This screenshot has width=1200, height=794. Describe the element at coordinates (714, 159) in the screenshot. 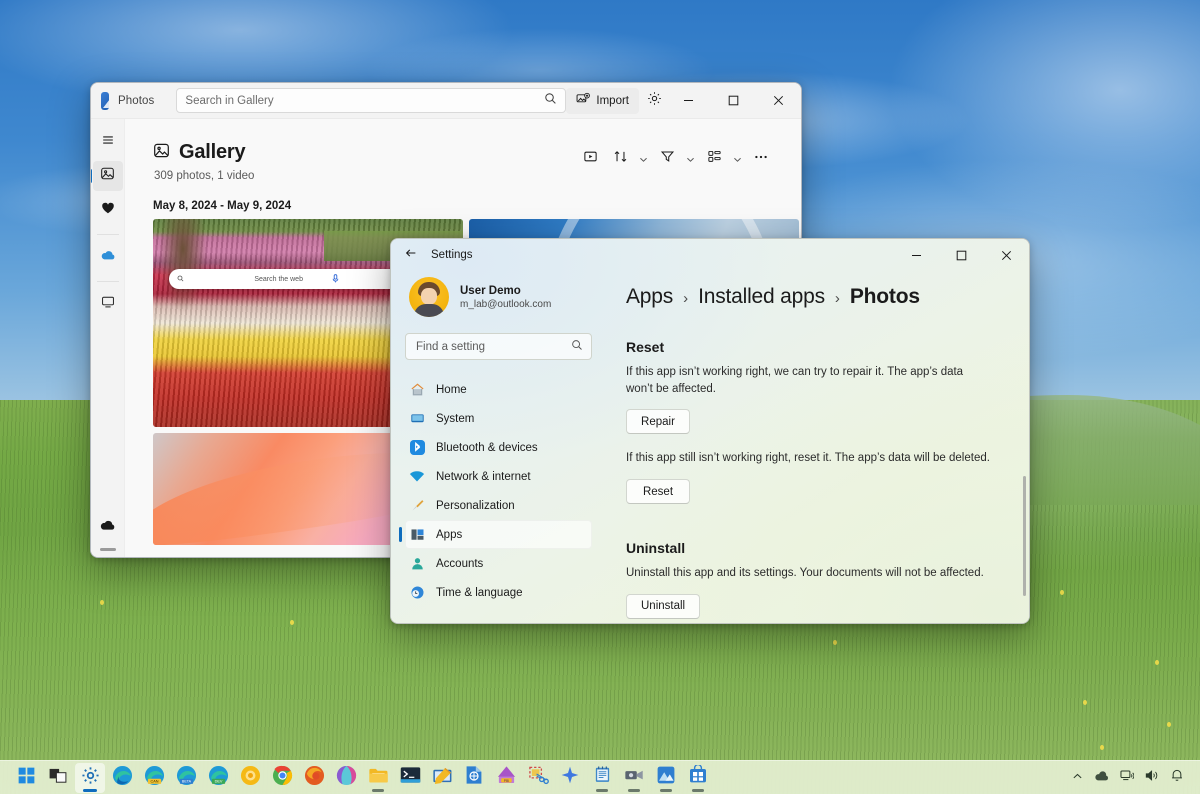

I see `layout-button` at that location.